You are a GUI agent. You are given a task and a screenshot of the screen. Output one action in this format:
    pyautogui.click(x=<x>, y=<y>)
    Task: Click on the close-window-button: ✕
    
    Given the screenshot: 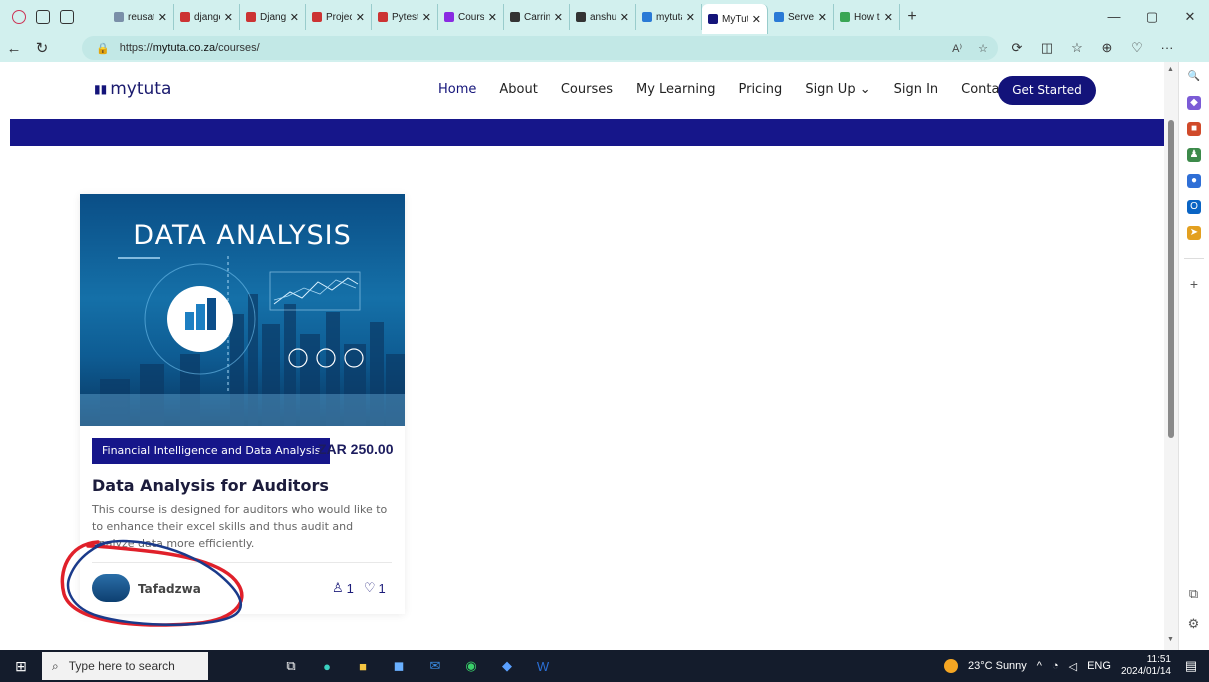 What is the action you would take?
    pyautogui.click(x=1190, y=17)
    